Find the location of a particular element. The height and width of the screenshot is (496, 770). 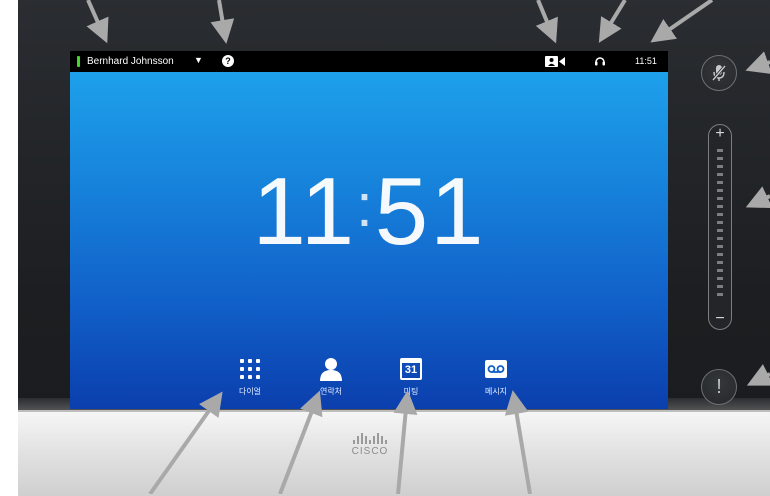

camera-icon is located at coordinates (555, 63).